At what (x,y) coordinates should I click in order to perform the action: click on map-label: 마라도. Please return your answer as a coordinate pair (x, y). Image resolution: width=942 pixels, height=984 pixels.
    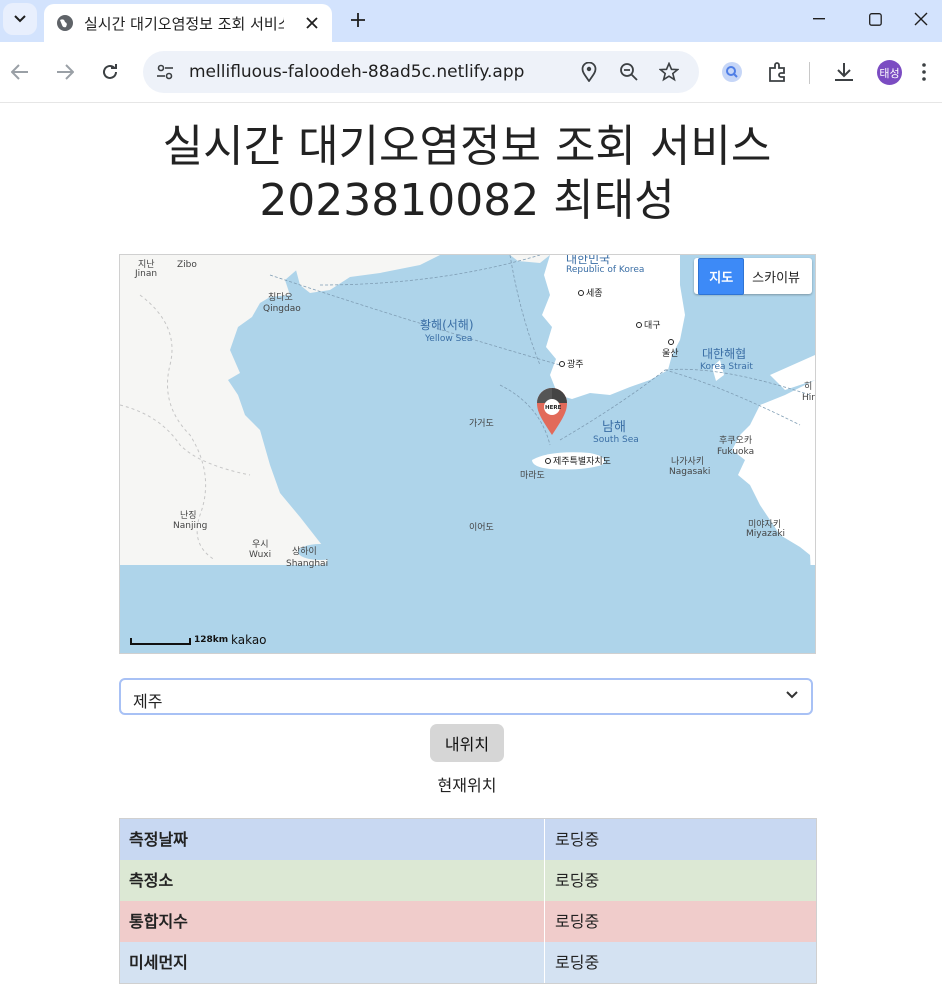
    Looking at the image, I should click on (532, 475).